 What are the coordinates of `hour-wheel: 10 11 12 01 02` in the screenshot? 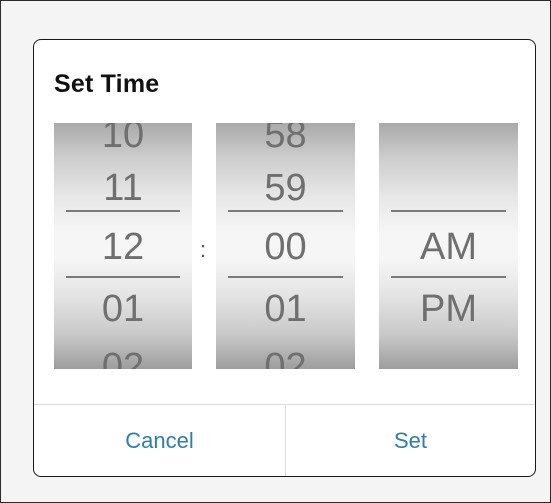 It's located at (123, 246).